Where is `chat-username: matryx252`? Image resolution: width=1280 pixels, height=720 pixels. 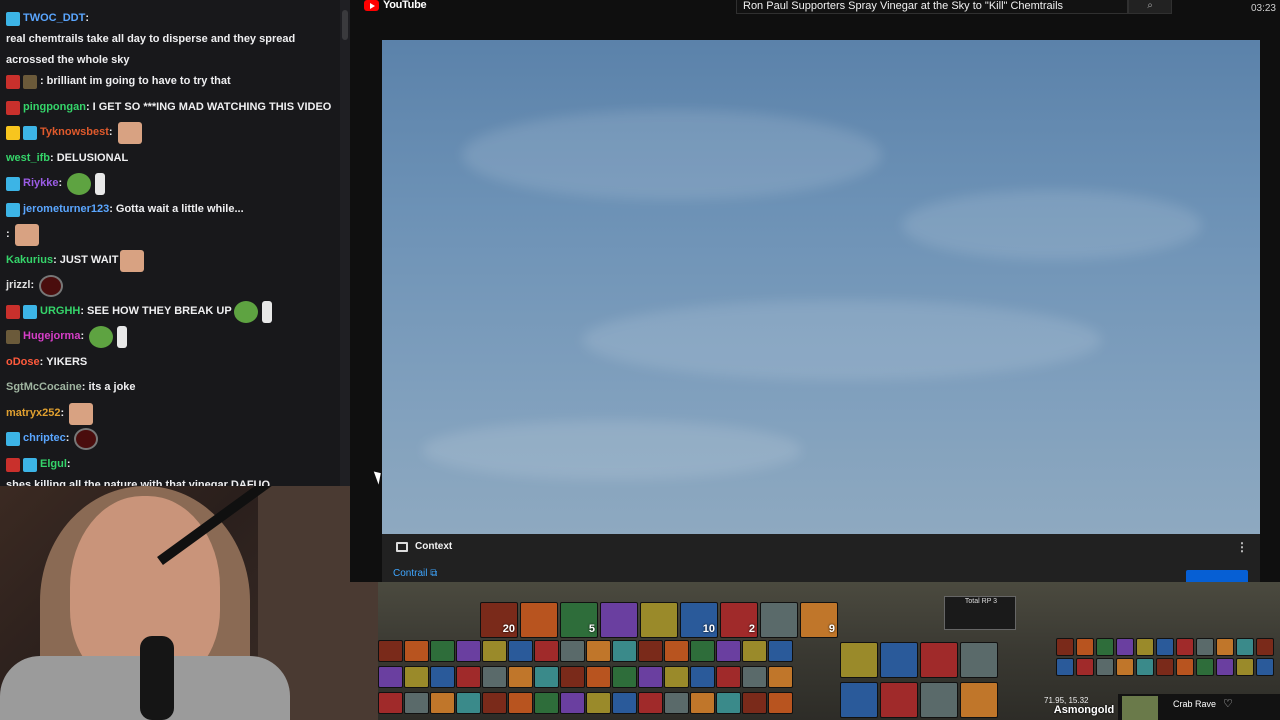
chat-username: matryx252 is located at coordinates (33, 413).